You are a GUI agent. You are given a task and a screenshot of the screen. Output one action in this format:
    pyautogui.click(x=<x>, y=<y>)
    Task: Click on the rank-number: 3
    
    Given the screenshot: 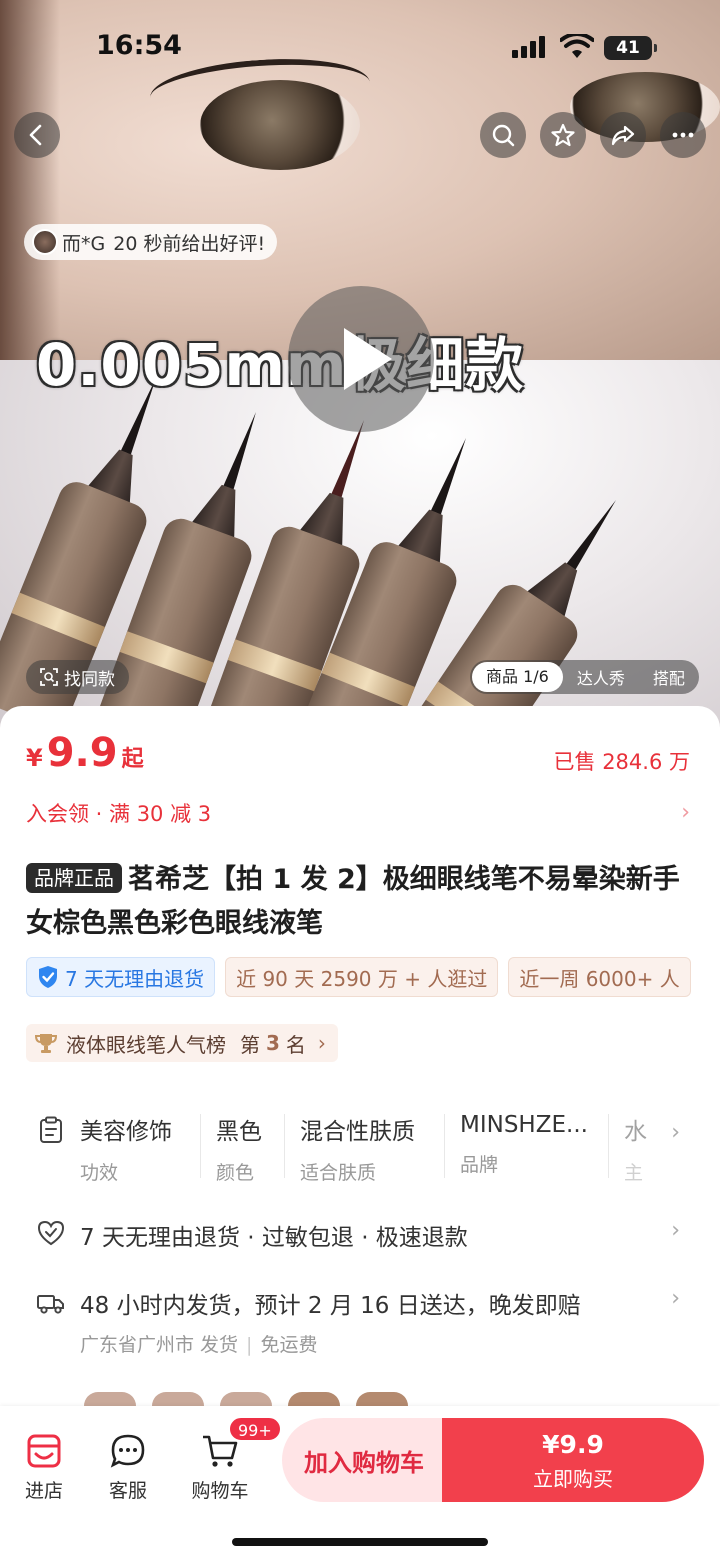 What is the action you would take?
    pyautogui.click(x=273, y=1043)
    